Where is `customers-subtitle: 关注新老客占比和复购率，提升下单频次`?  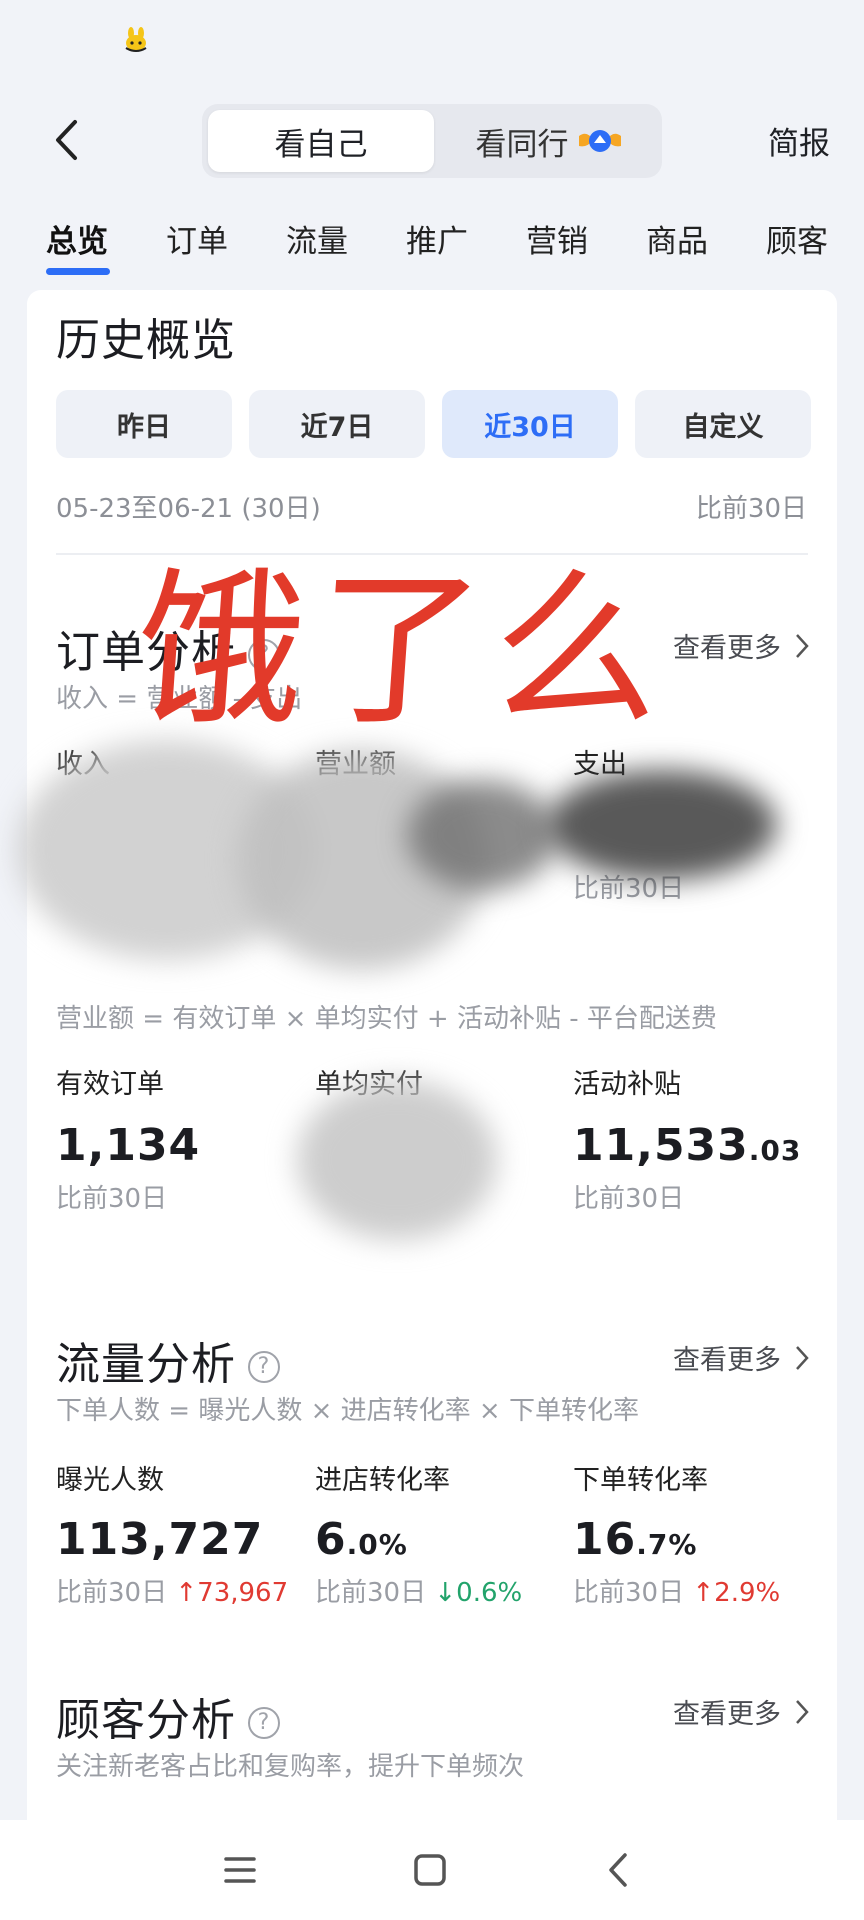
customers-subtitle: 关注新老客占比和复购率，提升下单频次 is located at coordinates (290, 1767).